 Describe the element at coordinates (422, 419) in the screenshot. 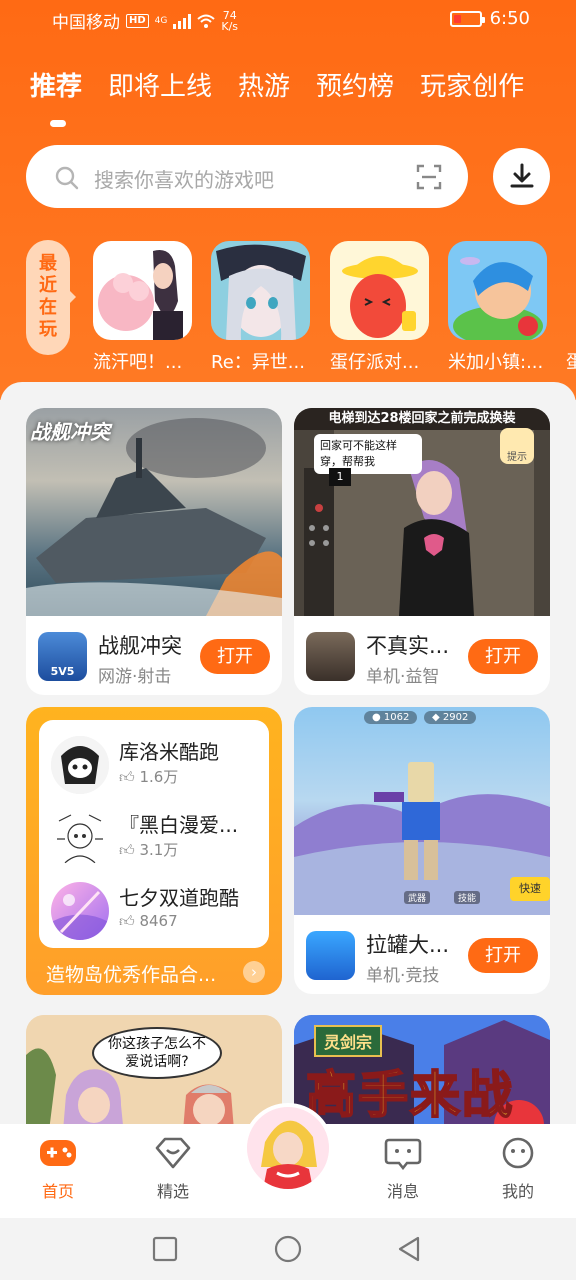

I see `banner-title: 电梯到达28楼回家之前完成换装` at that location.